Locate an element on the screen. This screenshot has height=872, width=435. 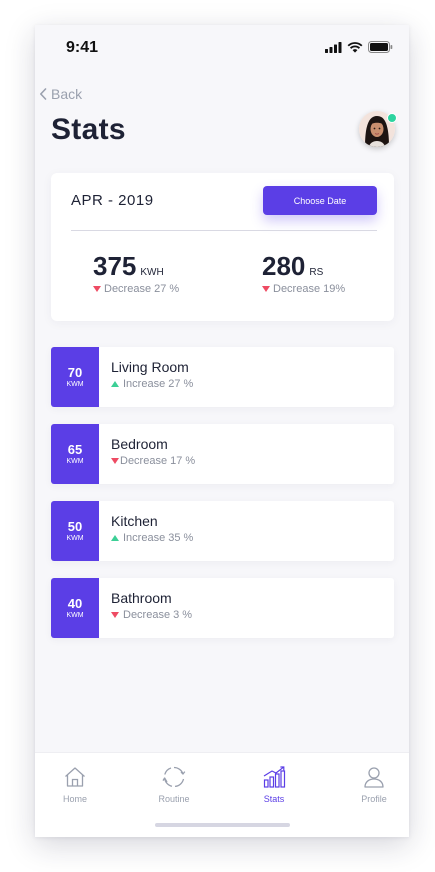
chevron-left-icon is located at coordinates (43, 94).